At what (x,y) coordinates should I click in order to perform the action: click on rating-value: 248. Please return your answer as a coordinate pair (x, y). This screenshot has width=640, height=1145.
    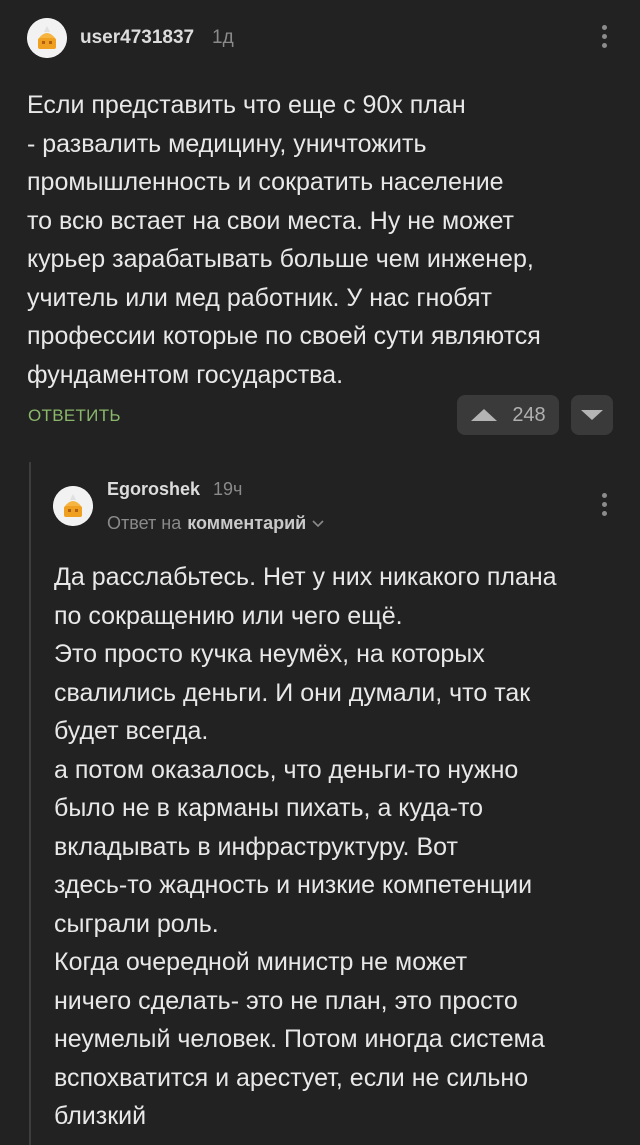
    Looking at the image, I should click on (529, 414).